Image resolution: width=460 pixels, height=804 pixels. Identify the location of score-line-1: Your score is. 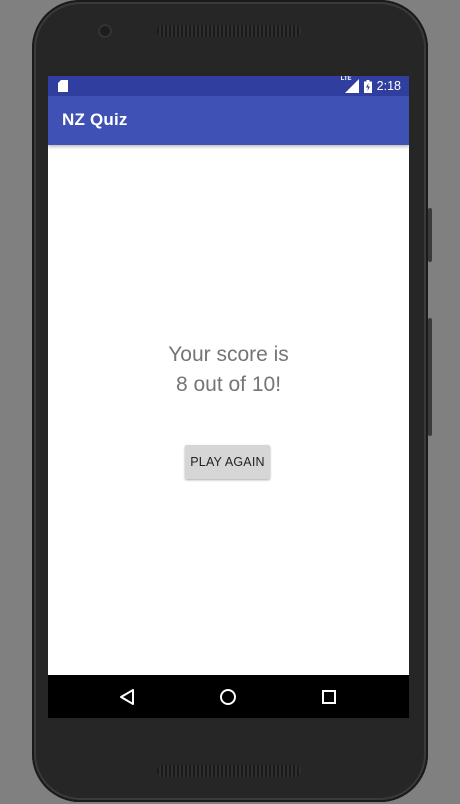
(228, 354).